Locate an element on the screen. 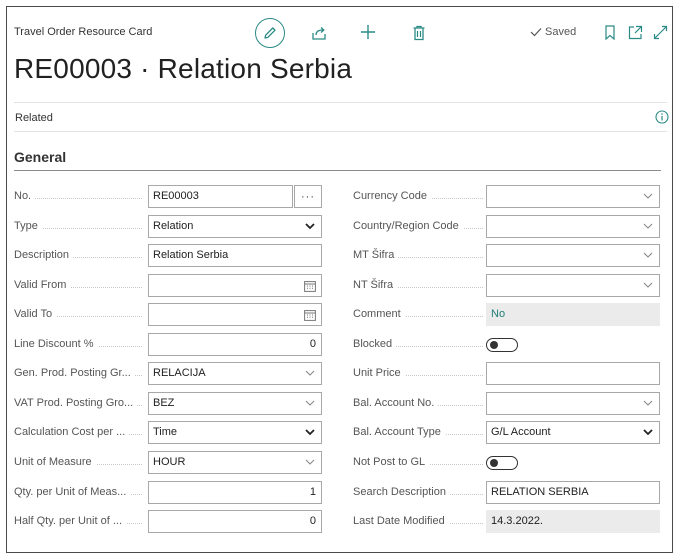 This screenshot has width=681, height=559. valid-from-date-input is located at coordinates (235, 285).